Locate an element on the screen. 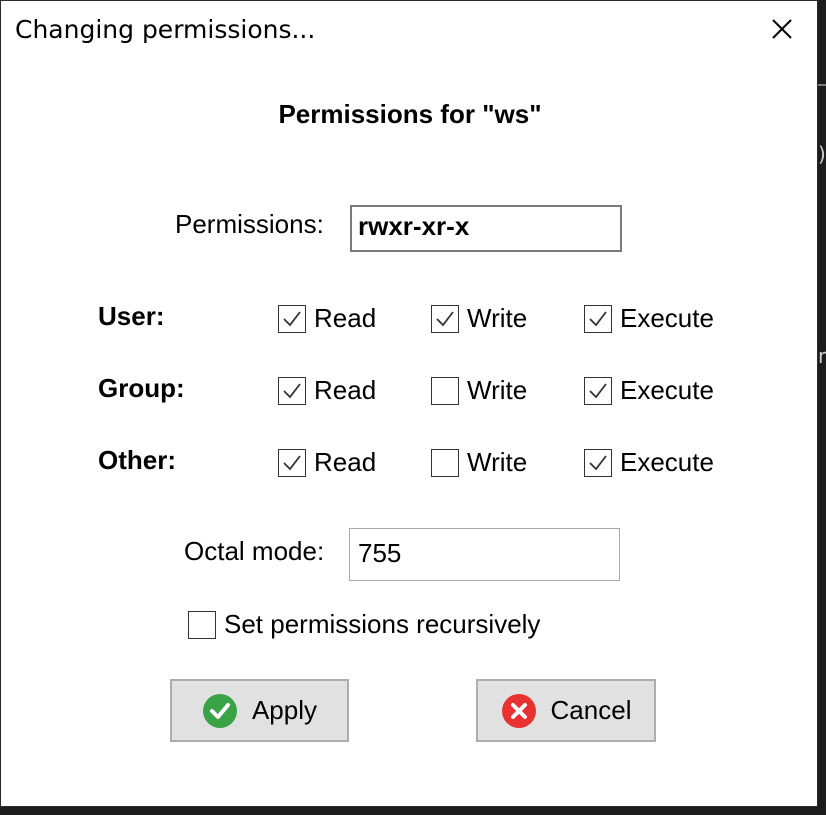 Image resolution: width=826 pixels, height=815 pixels. user-read-checkbox-box is located at coordinates (292, 318).